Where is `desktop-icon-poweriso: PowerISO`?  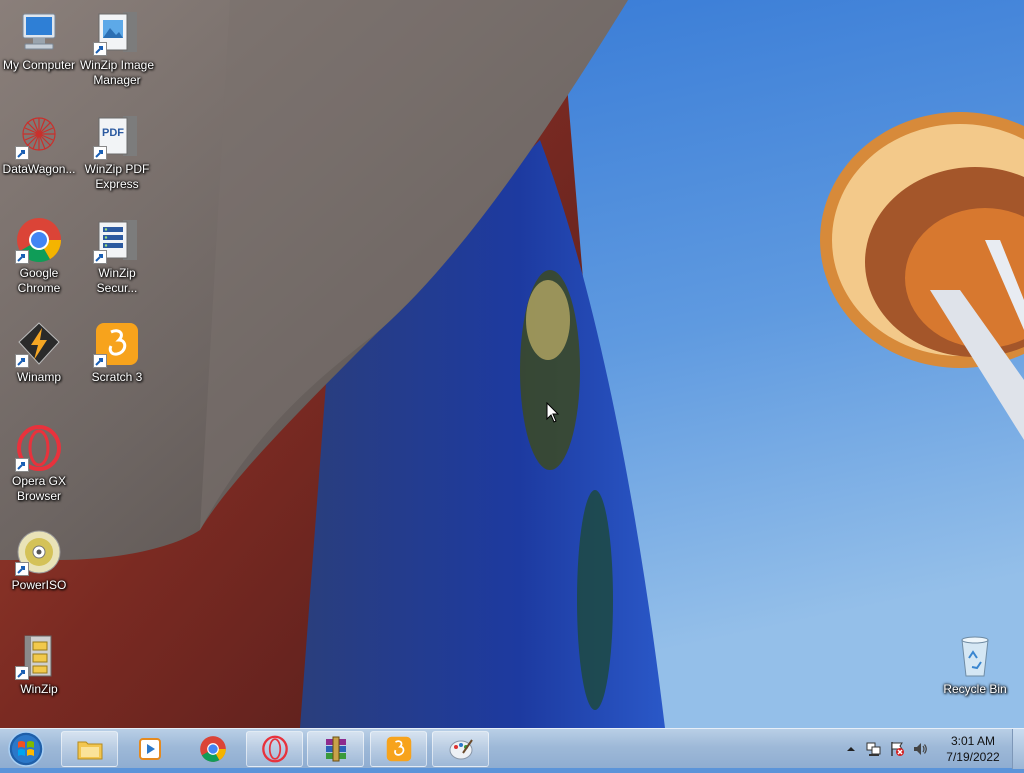 desktop-icon-poweriso: PowerISO is located at coordinates (39, 557).